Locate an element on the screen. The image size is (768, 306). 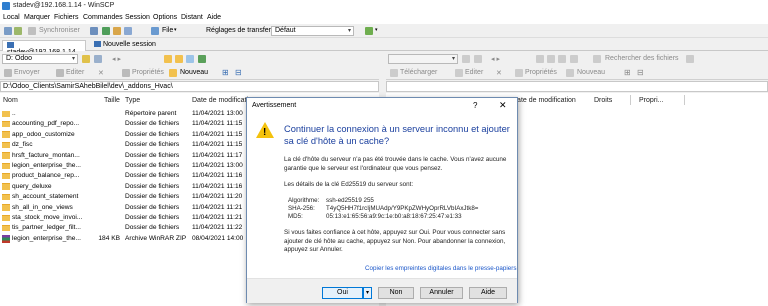
remote-parent-dir-icon is located at coordinates (540, 59).